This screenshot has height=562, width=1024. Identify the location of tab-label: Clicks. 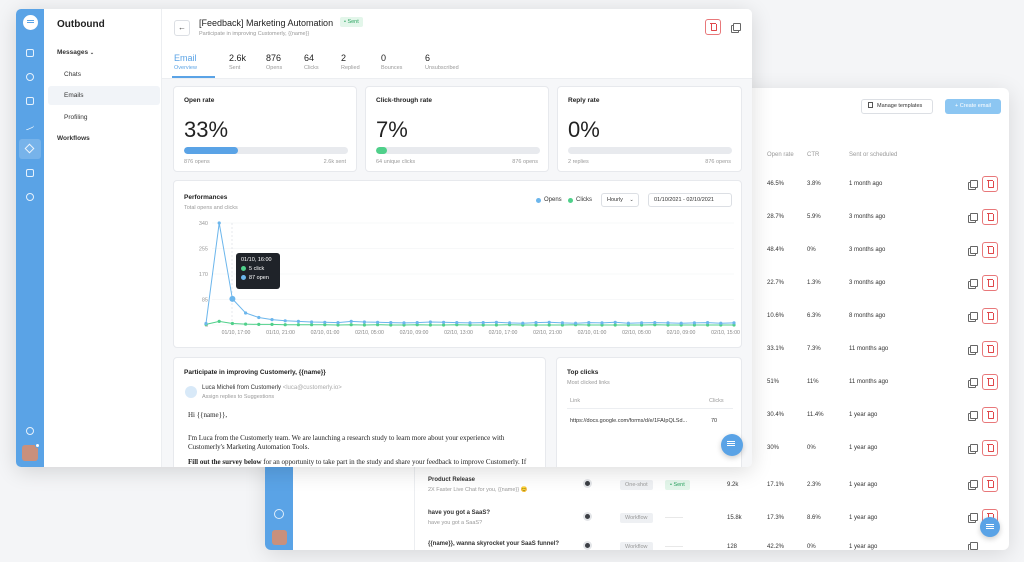
(311, 68).